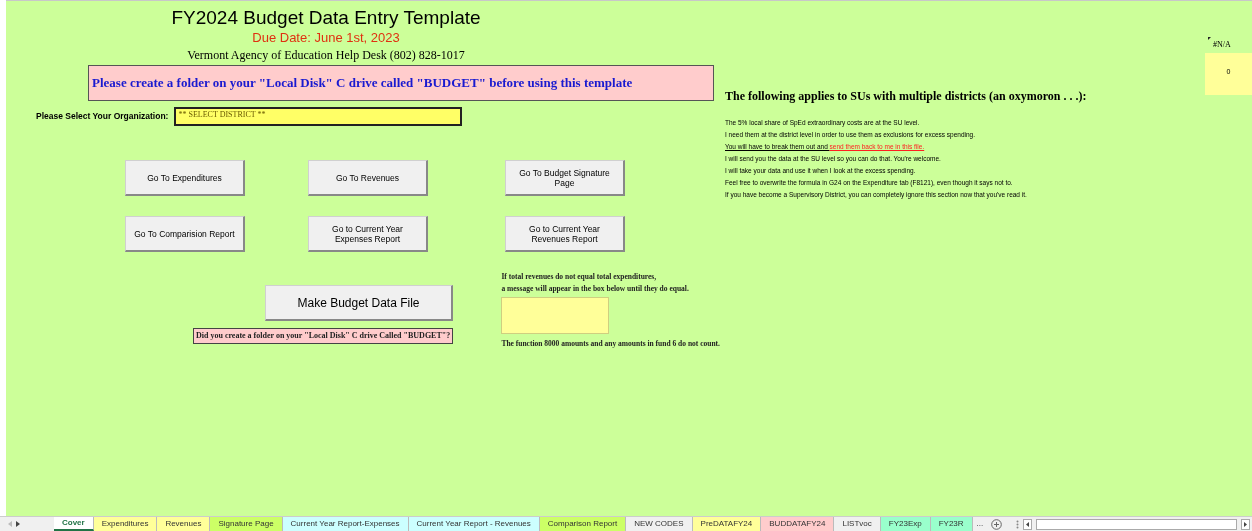 This screenshot has width=1252, height=531. I want to click on navigation-button: Go To Budget Signature Page, so click(565, 178).